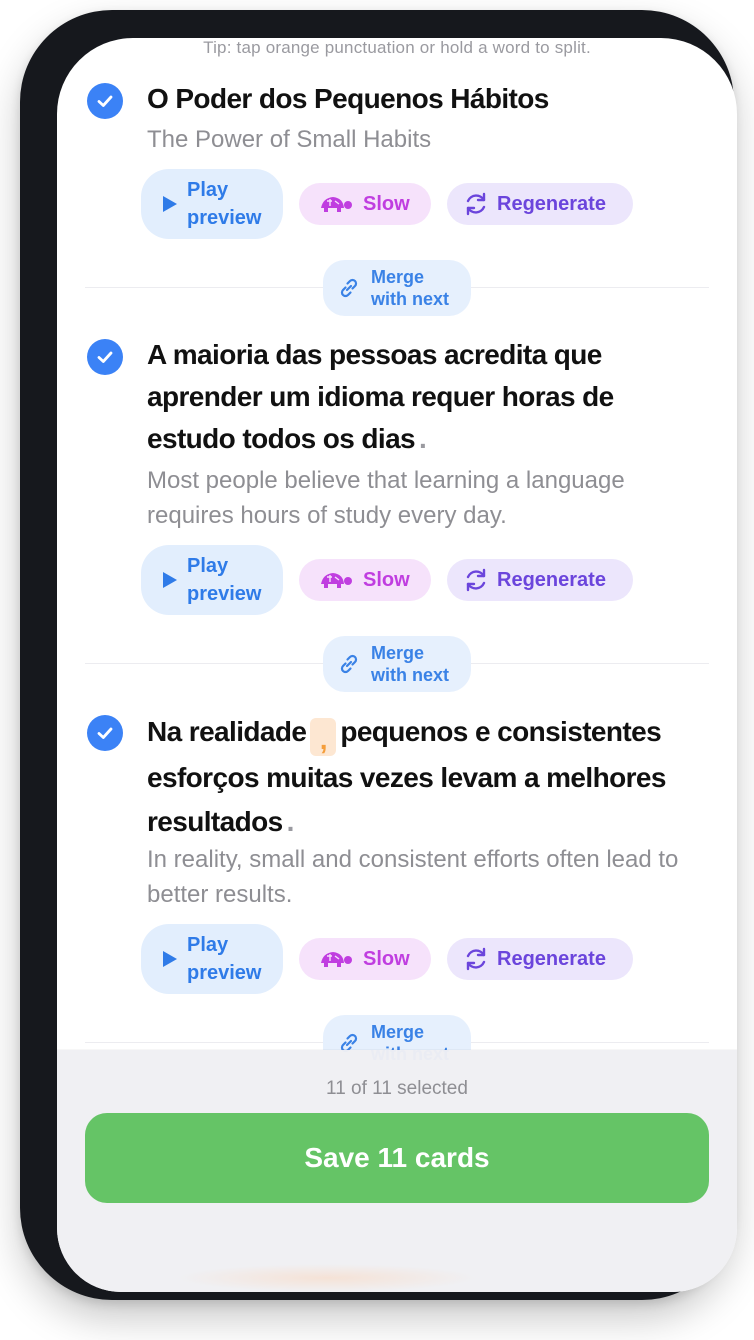 The width and height of the screenshot is (754, 1340). What do you see at coordinates (348, 98) in the screenshot?
I see `original-text: O Poder dos Pequenos Hábitos` at bounding box center [348, 98].